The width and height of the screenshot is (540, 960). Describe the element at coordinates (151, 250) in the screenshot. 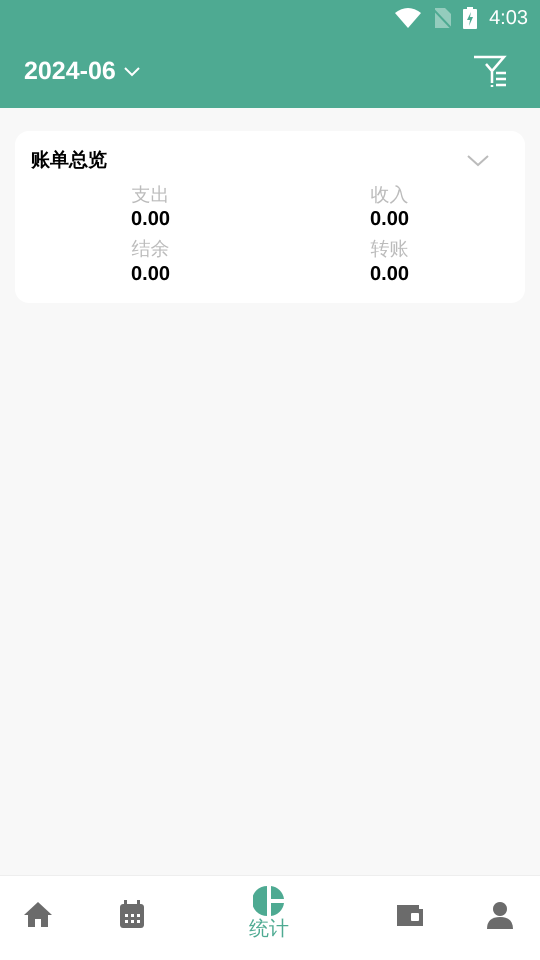

I see `stat-label: 结余` at that location.